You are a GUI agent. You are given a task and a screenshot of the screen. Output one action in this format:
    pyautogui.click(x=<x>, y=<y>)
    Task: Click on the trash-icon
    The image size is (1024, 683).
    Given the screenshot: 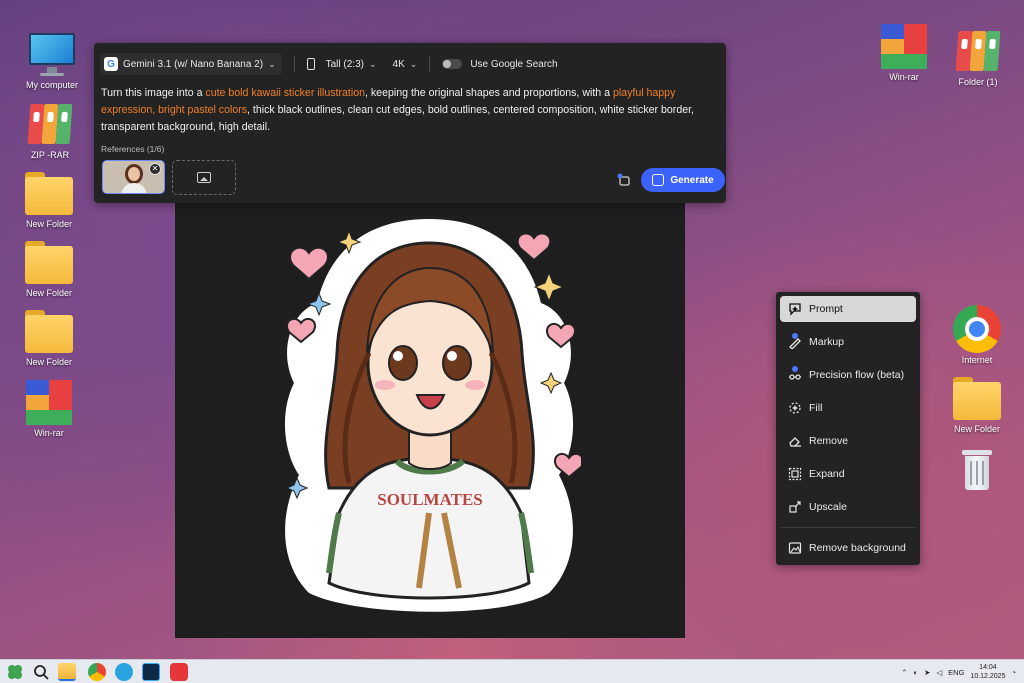 What is the action you would take?
    pyautogui.click(x=977, y=470)
    